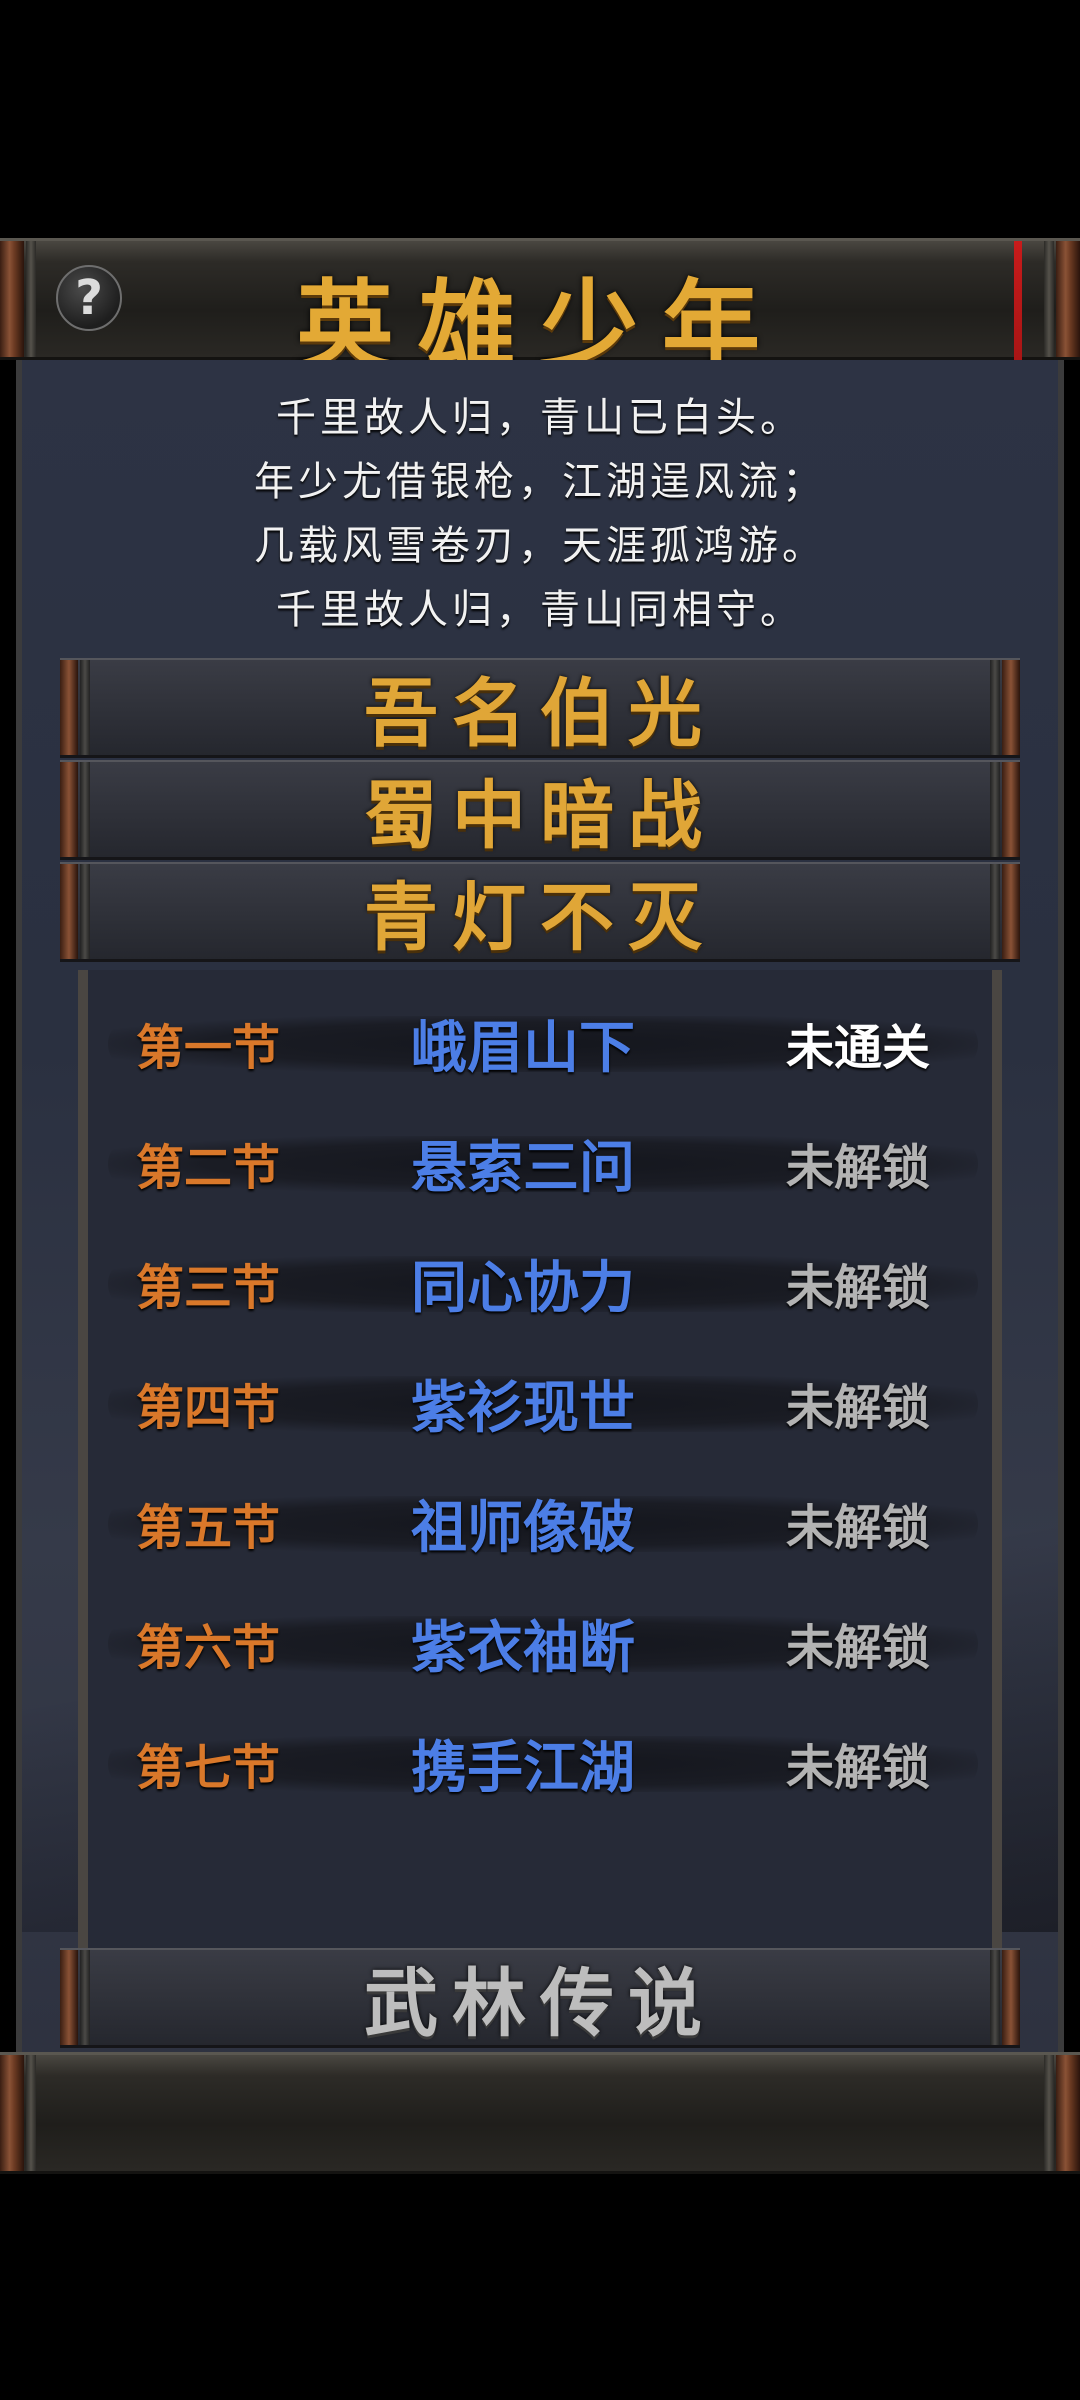 This screenshot has width=1080, height=2400. Describe the element at coordinates (12, 2113) in the screenshot. I see `roller-cap-left` at that location.